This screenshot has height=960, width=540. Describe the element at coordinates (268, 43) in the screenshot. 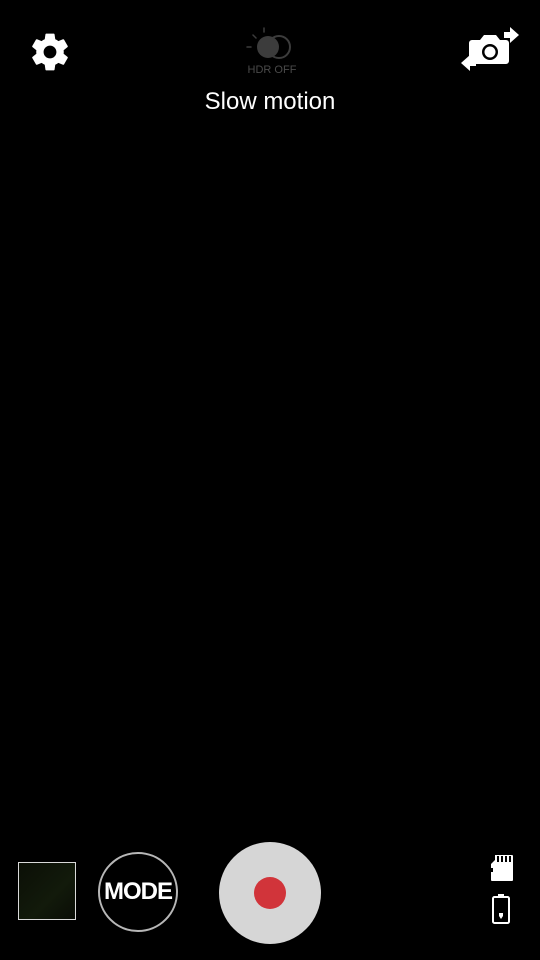

I see `hdr-icon` at that location.